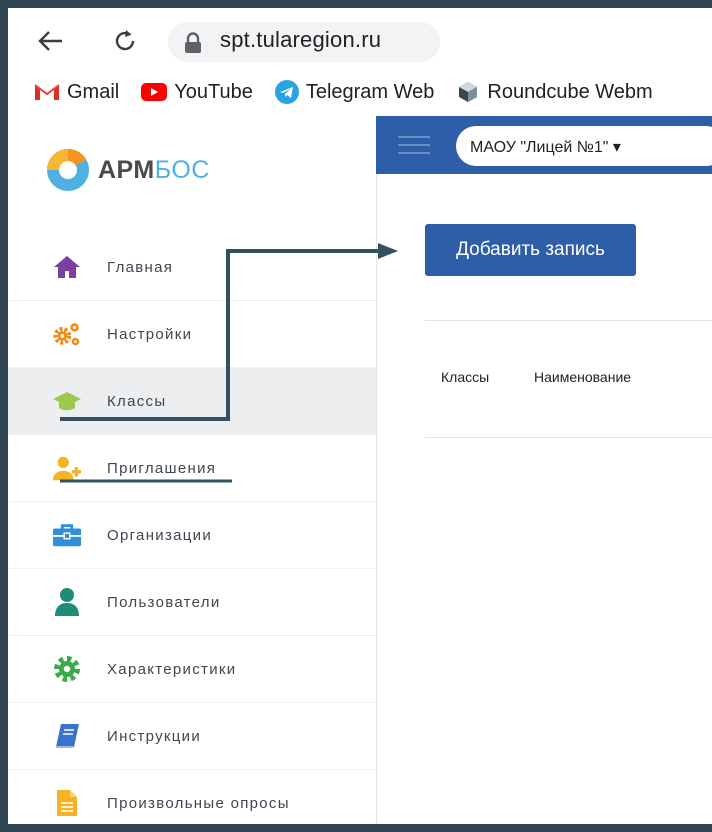 This screenshot has height=832, width=712. Describe the element at coordinates (414, 145) in the screenshot. I see `menu-toggle-icon` at that location.